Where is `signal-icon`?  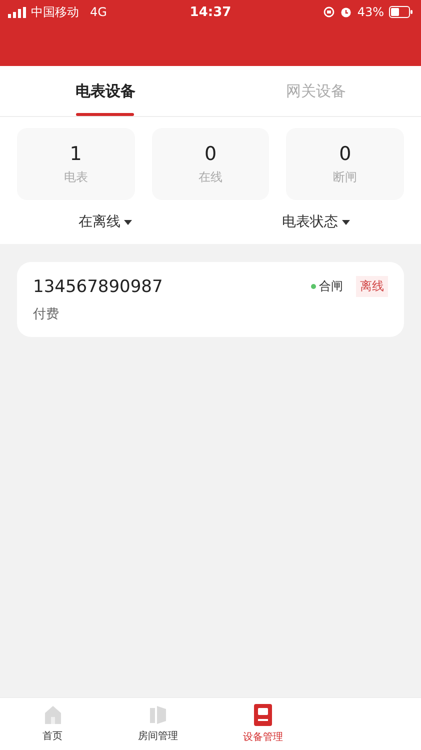
signal-icon is located at coordinates (17, 12).